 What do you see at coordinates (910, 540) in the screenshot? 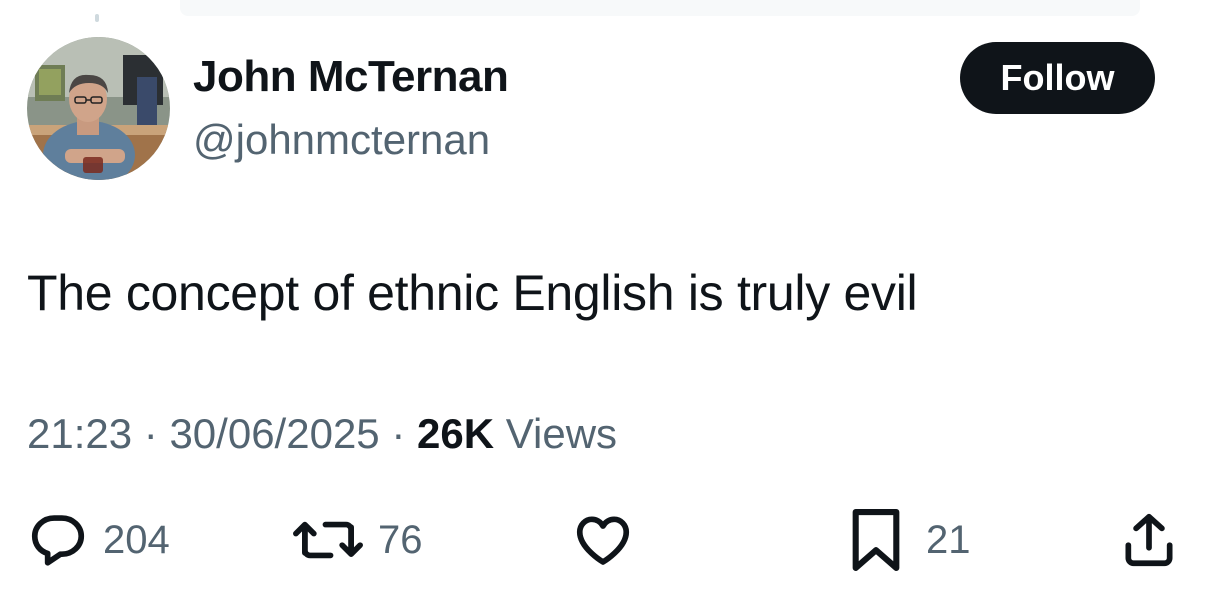
I see `bookmark-button: 21` at bounding box center [910, 540].